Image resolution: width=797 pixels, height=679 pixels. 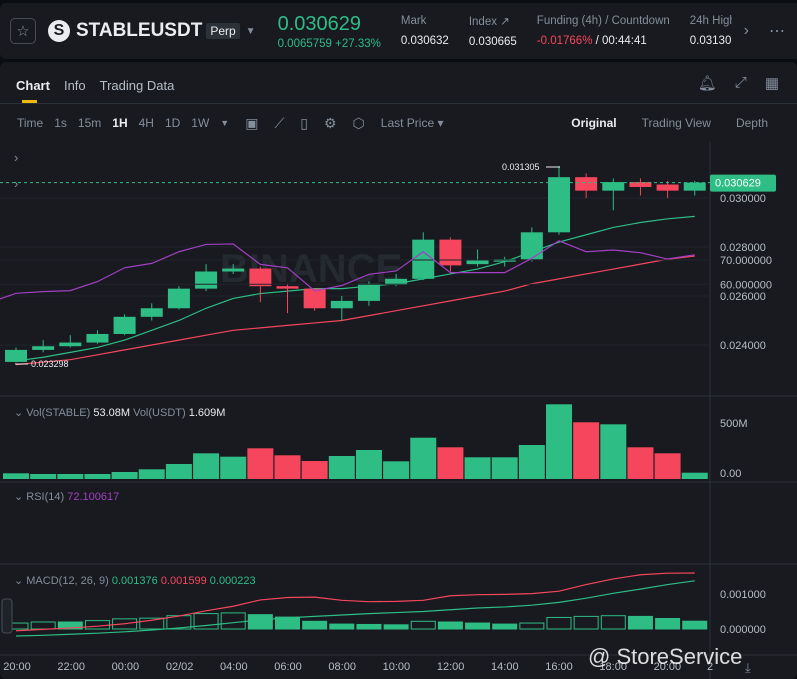 I want to click on current-price-label: 0.030629, so click(x=738, y=184).